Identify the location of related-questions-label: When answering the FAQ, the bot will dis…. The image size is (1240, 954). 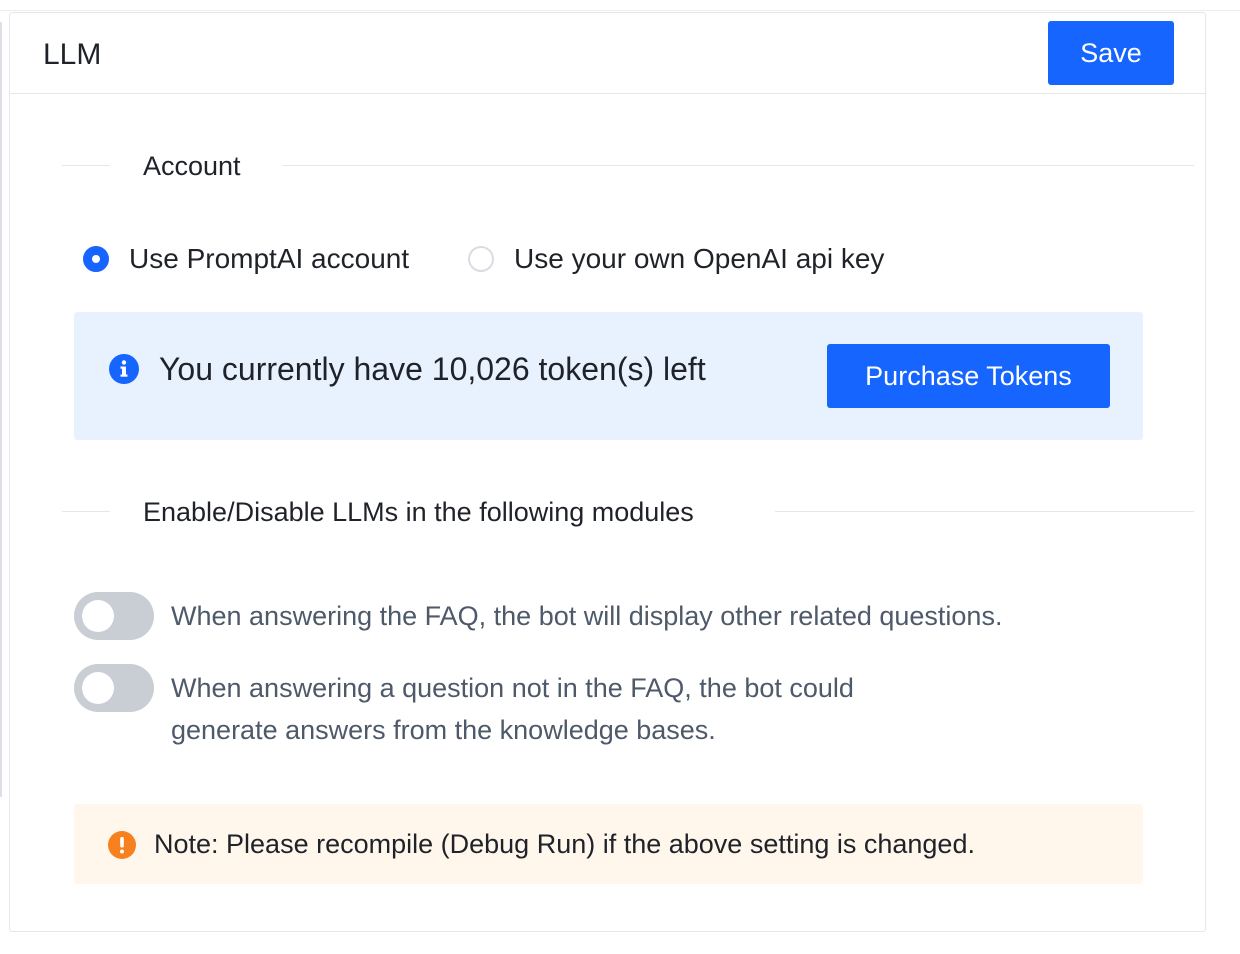
(587, 616).